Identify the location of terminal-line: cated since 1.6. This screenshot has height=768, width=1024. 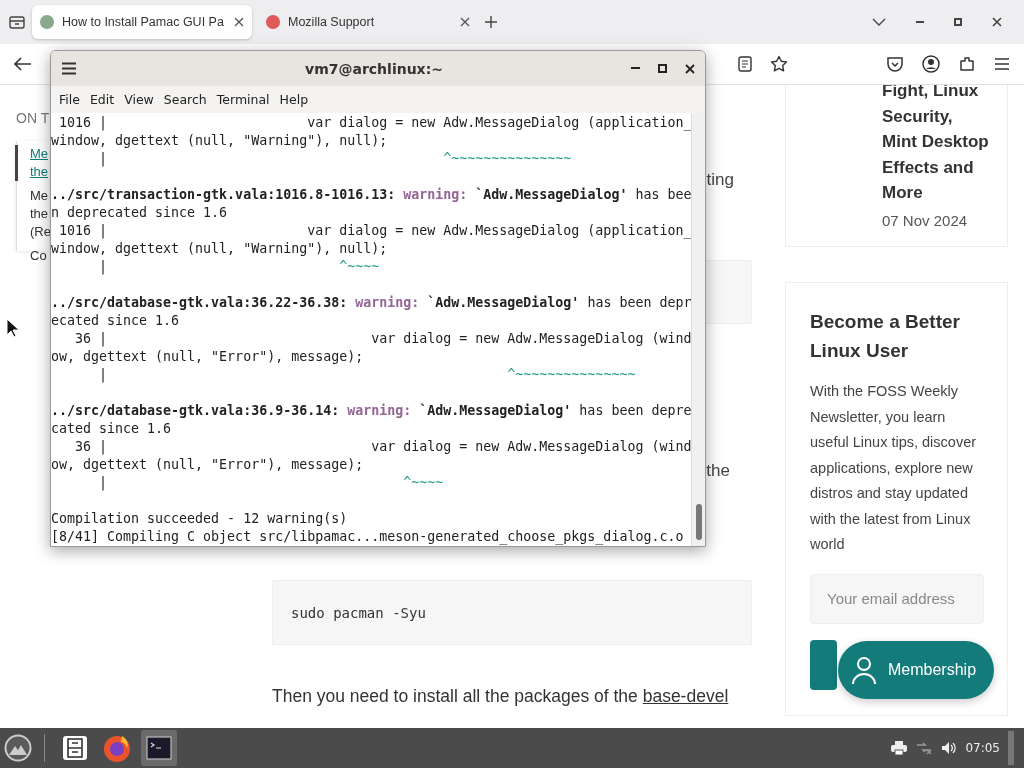
(112, 429).